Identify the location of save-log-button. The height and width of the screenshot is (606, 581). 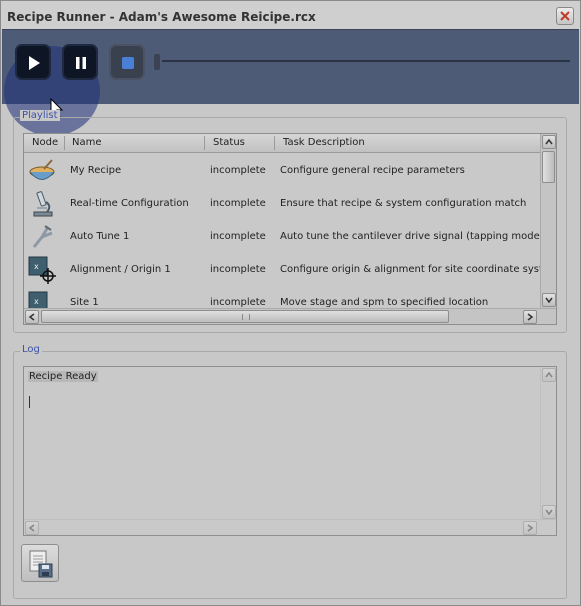
(40, 563).